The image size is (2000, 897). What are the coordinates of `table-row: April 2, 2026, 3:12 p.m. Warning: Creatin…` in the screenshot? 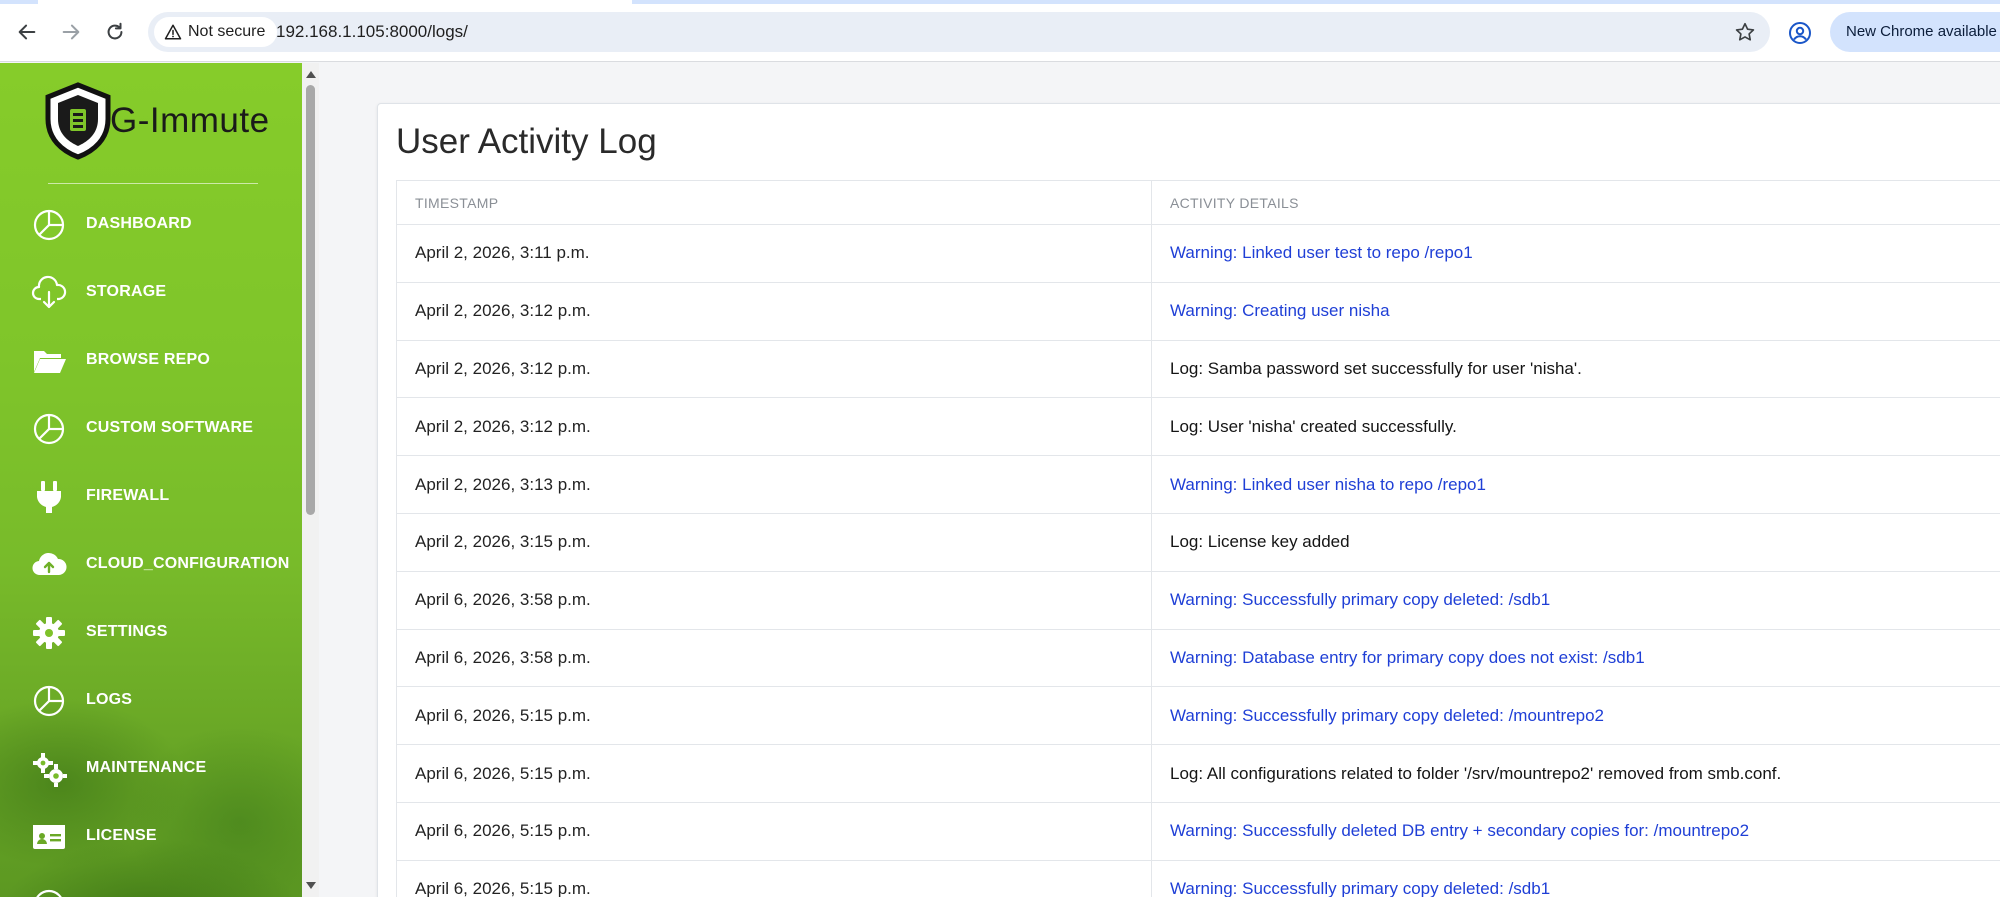 It's located at (1198, 311).